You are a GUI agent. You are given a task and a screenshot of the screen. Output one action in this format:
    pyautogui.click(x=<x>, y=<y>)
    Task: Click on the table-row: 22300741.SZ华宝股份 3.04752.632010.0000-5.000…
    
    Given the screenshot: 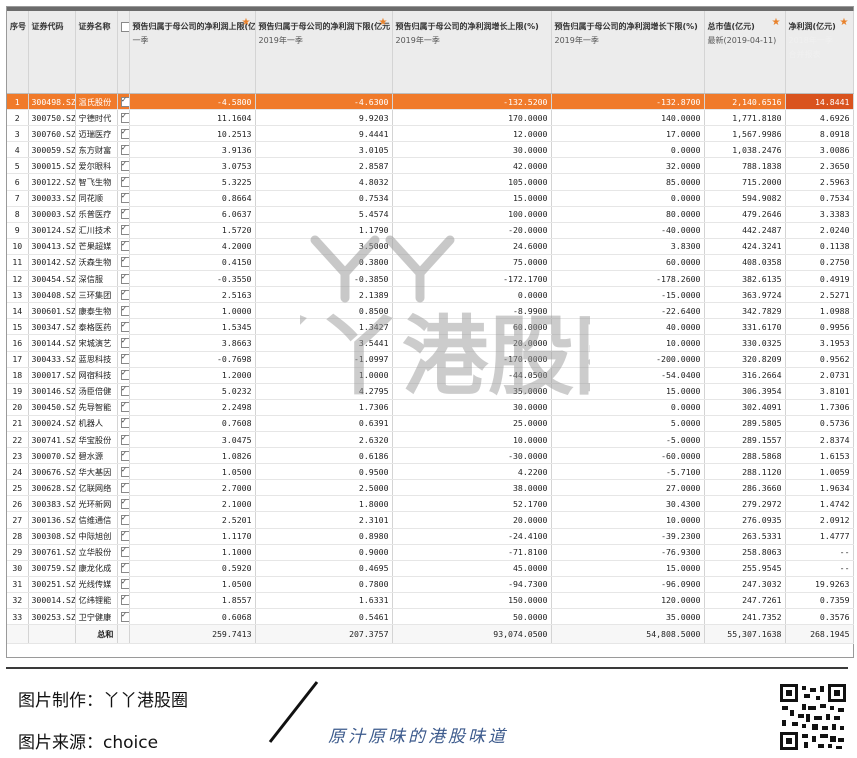 What is the action you would take?
    pyautogui.click(x=430, y=440)
    